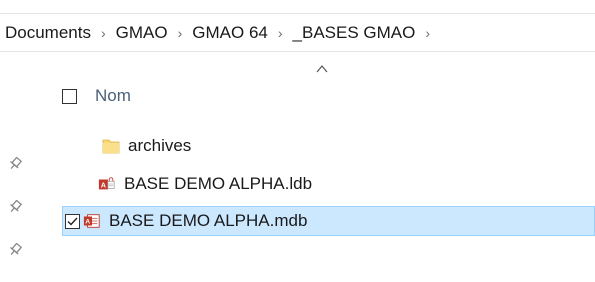 The height and width of the screenshot is (282, 595). What do you see at coordinates (113, 96) in the screenshot?
I see `column-header-label: Nom` at bounding box center [113, 96].